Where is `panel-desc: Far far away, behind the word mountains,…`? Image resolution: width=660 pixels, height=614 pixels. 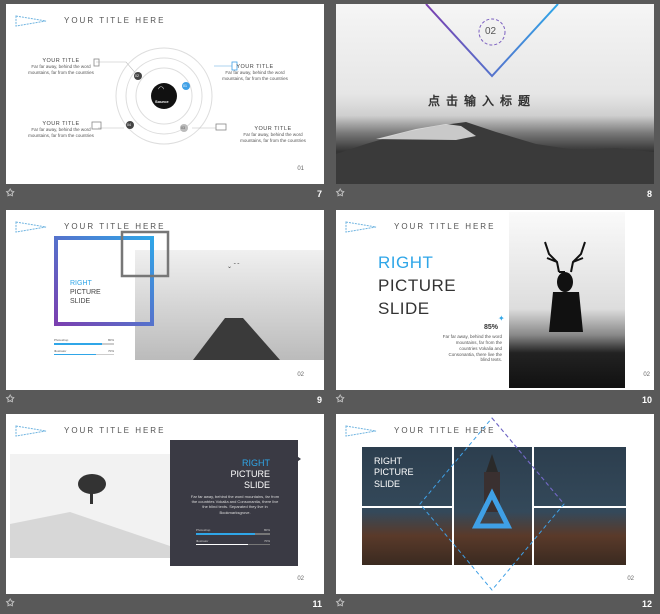
panel-desc: Far far away, behind the word mountains,… is located at coordinates (235, 504).